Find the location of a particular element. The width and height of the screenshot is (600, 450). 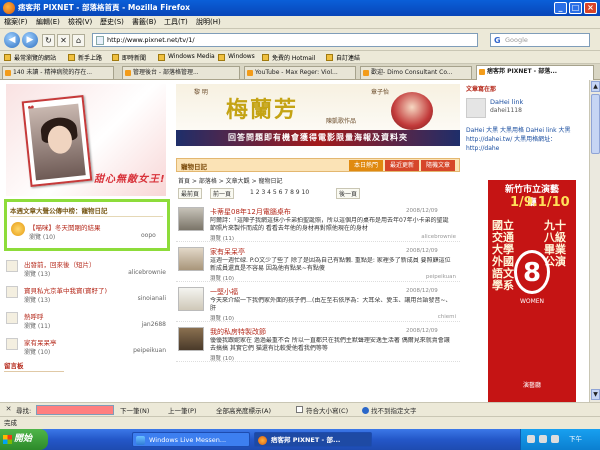

prev-page-button: 前一頁 is located at coordinates (222, 193).